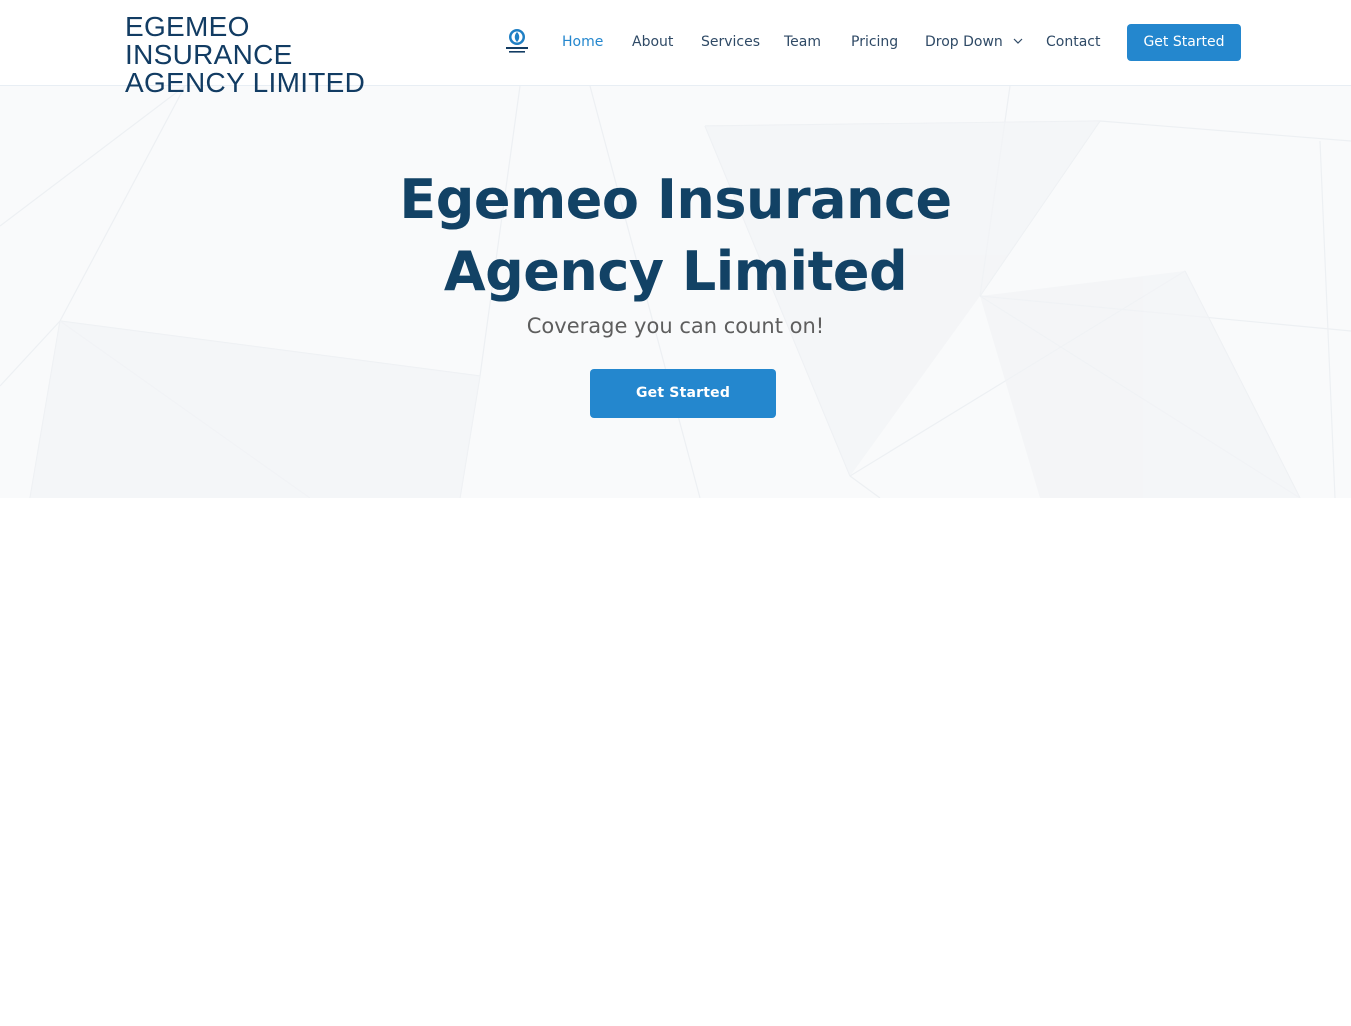  What do you see at coordinates (652, 42) in the screenshot?
I see `nav-about: About` at bounding box center [652, 42].